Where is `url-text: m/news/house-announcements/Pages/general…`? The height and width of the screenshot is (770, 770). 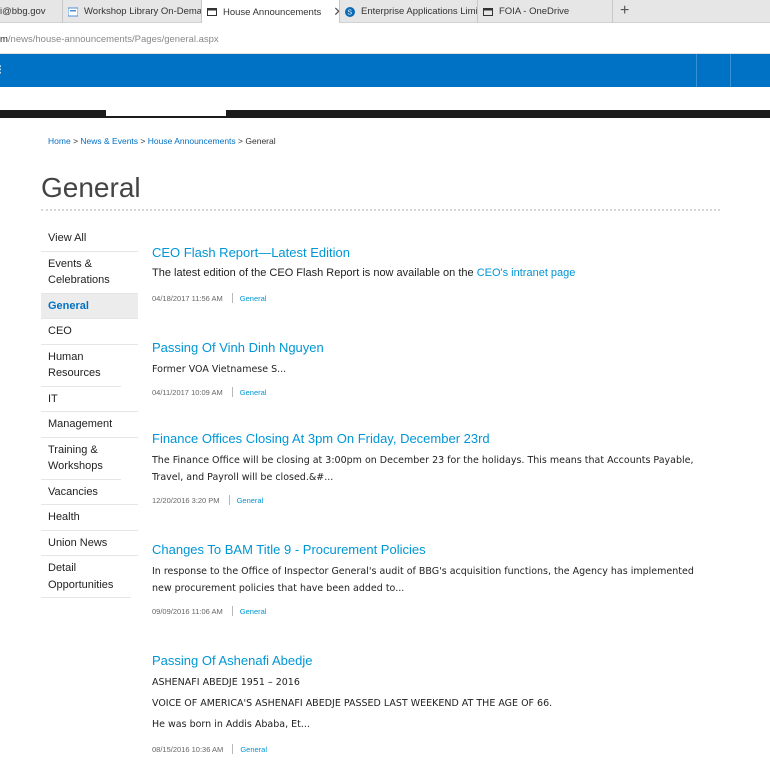 url-text: m/news/house-announcements/Pages/general… is located at coordinates (109, 39).